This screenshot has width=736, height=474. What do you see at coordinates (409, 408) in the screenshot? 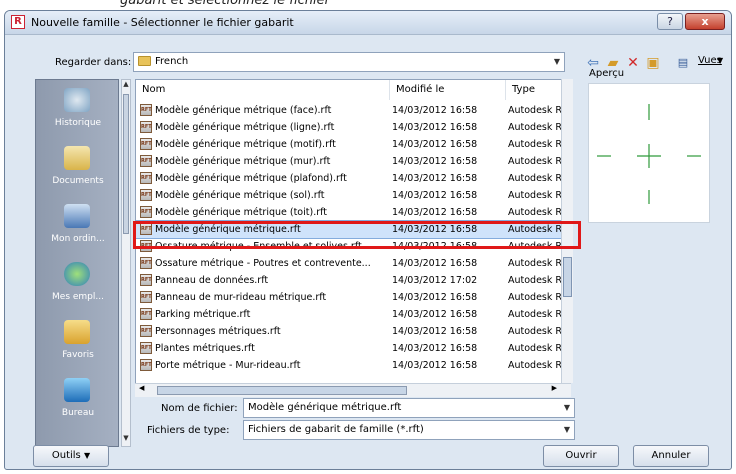
I see `filename-input: Modèle générique métrique.rft ▼` at bounding box center [409, 408].